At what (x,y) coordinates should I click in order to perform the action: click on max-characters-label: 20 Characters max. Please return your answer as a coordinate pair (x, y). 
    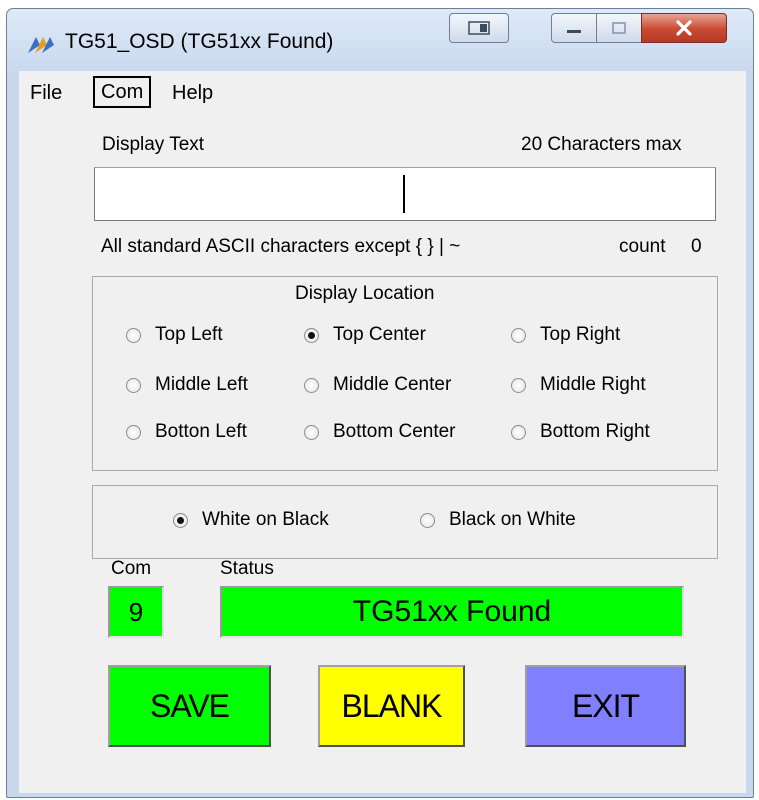
    Looking at the image, I should click on (601, 144).